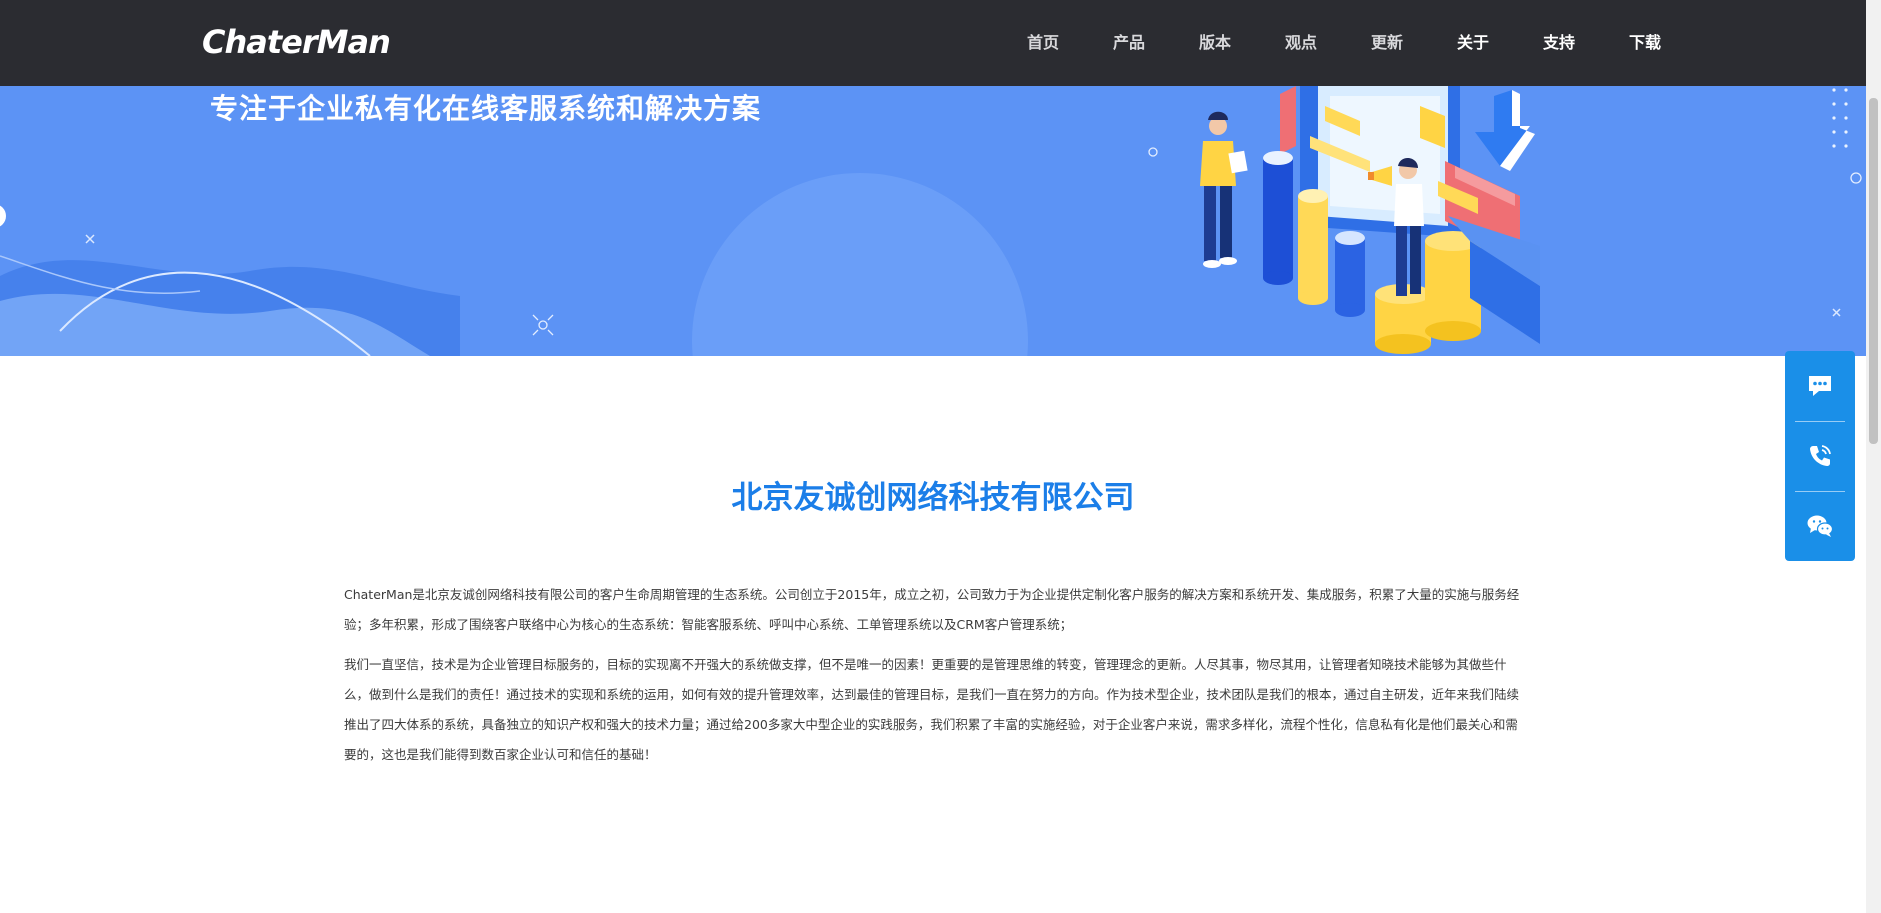 The image size is (1881, 913). I want to click on hero-tagline: 专注于企业私有化在线客服系统和解决方案, so click(486, 108).